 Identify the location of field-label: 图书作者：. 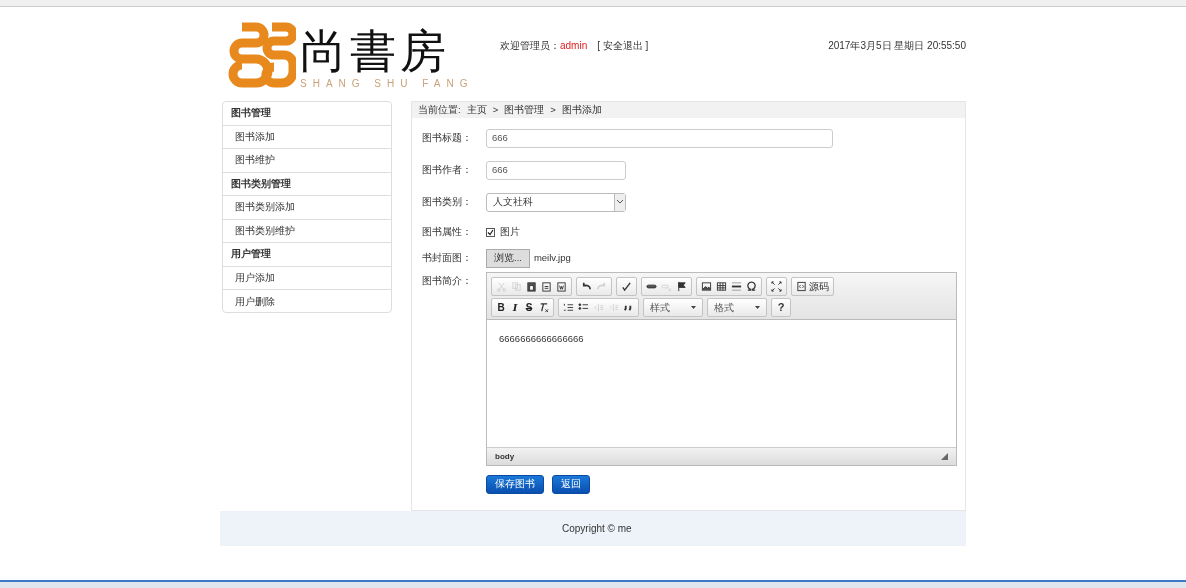
(447, 169).